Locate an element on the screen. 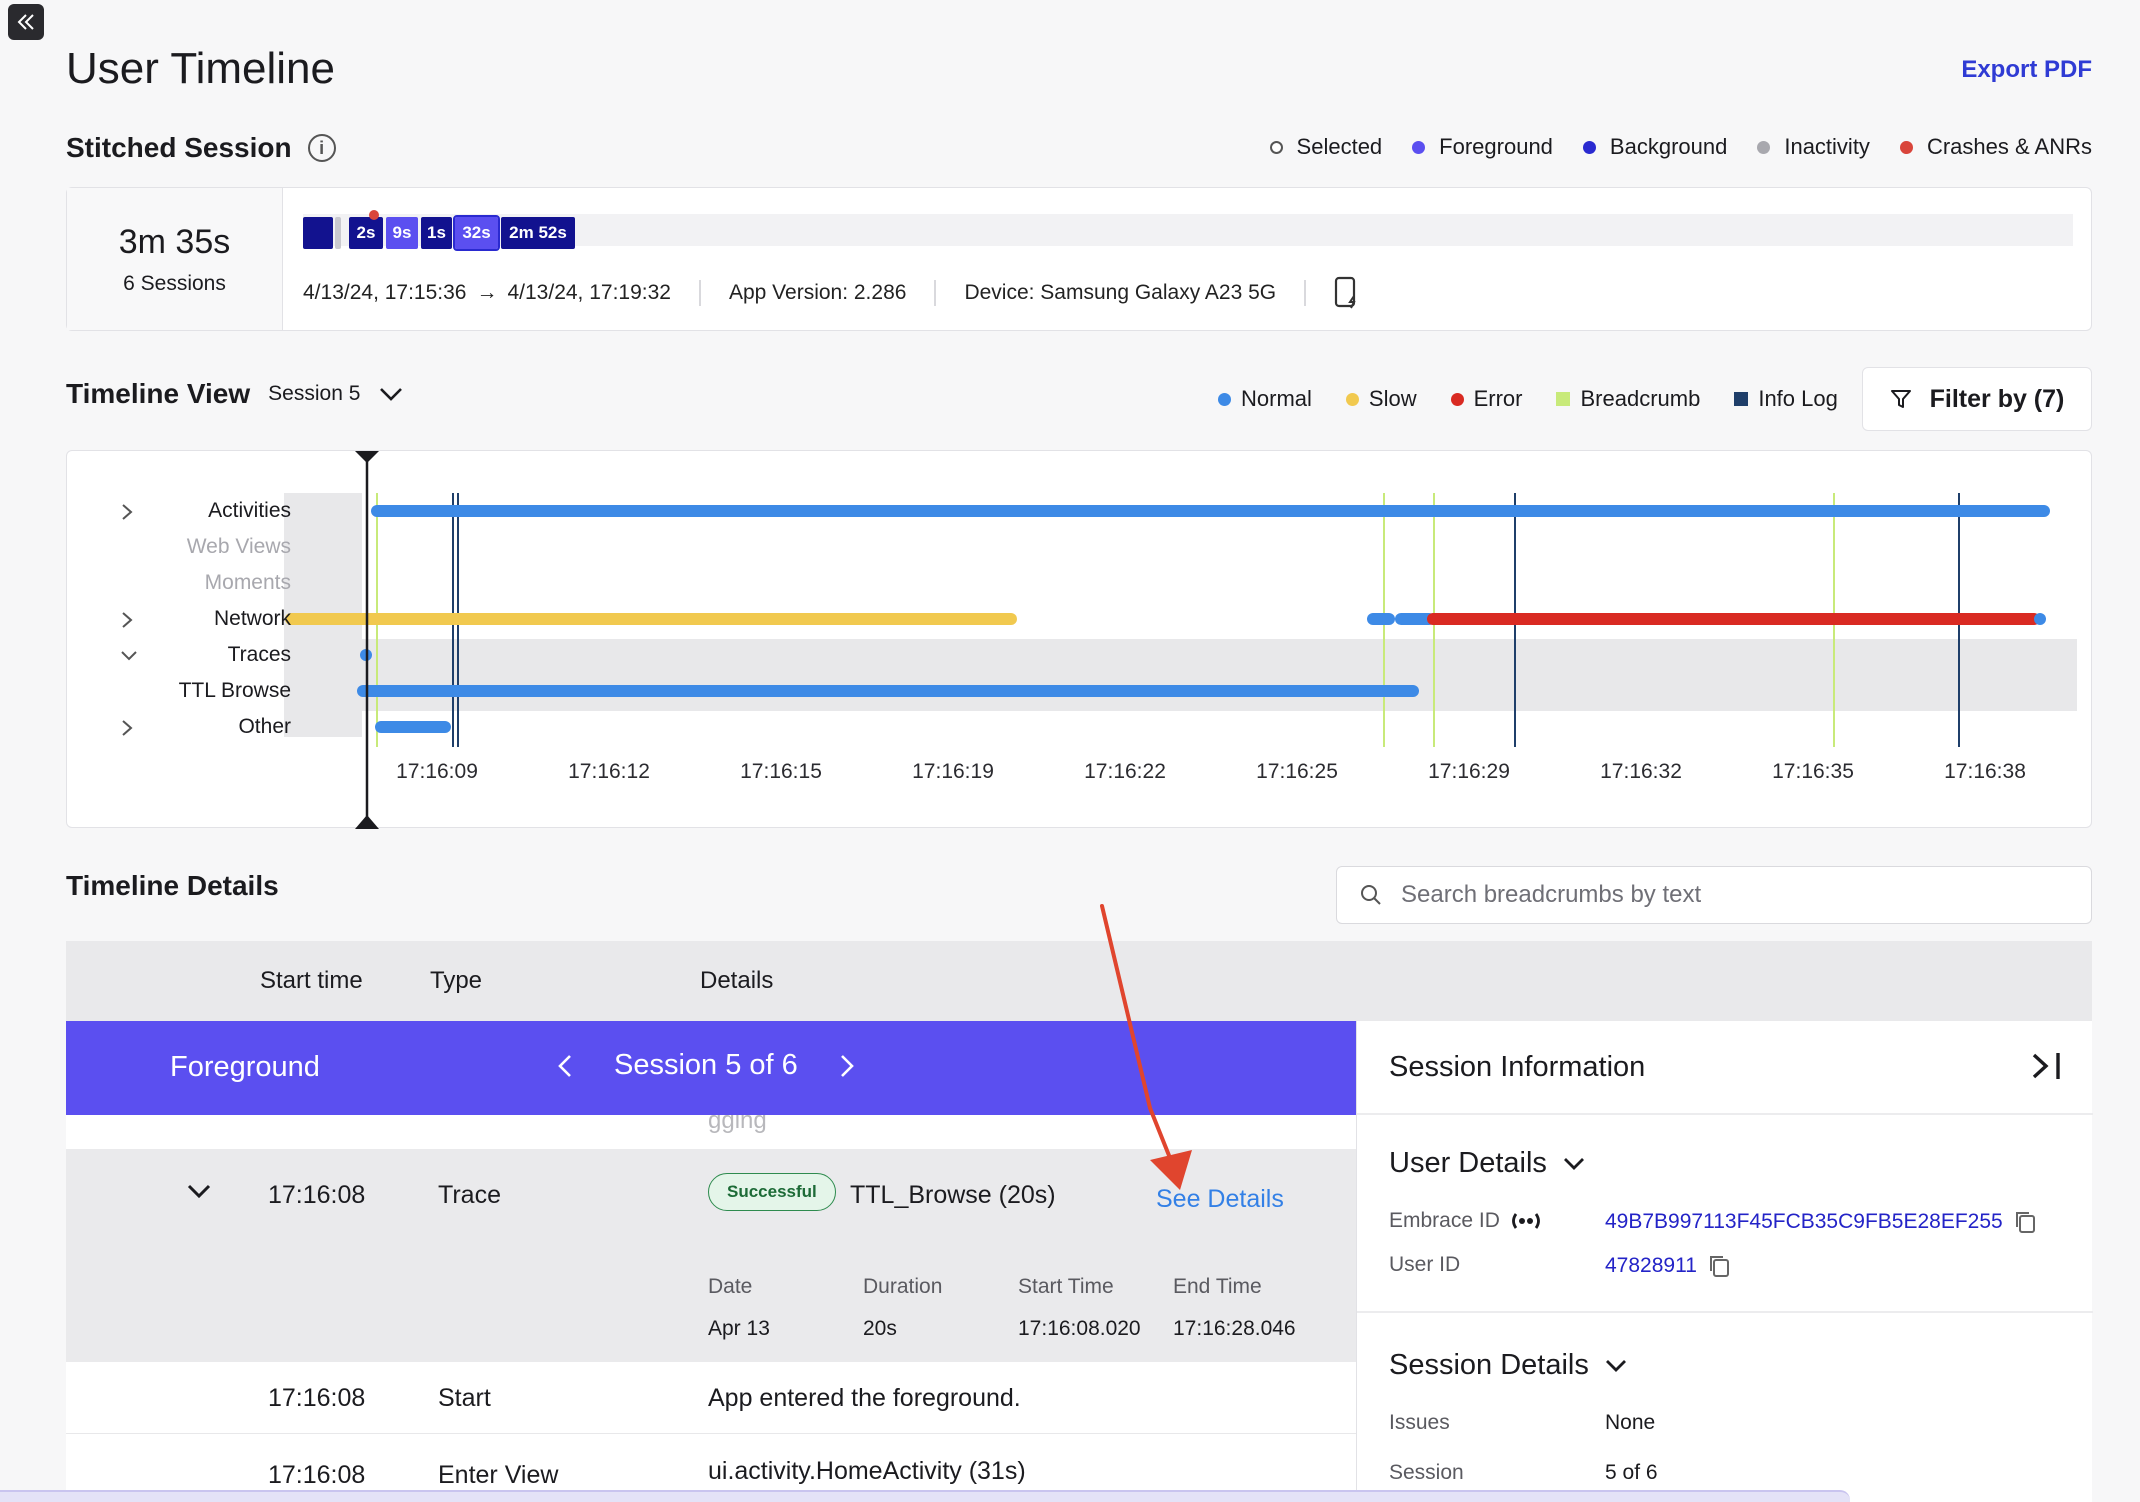 This screenshot has height=1502, width=2140. row-label-network: Network is located at coordinates (252, 619).